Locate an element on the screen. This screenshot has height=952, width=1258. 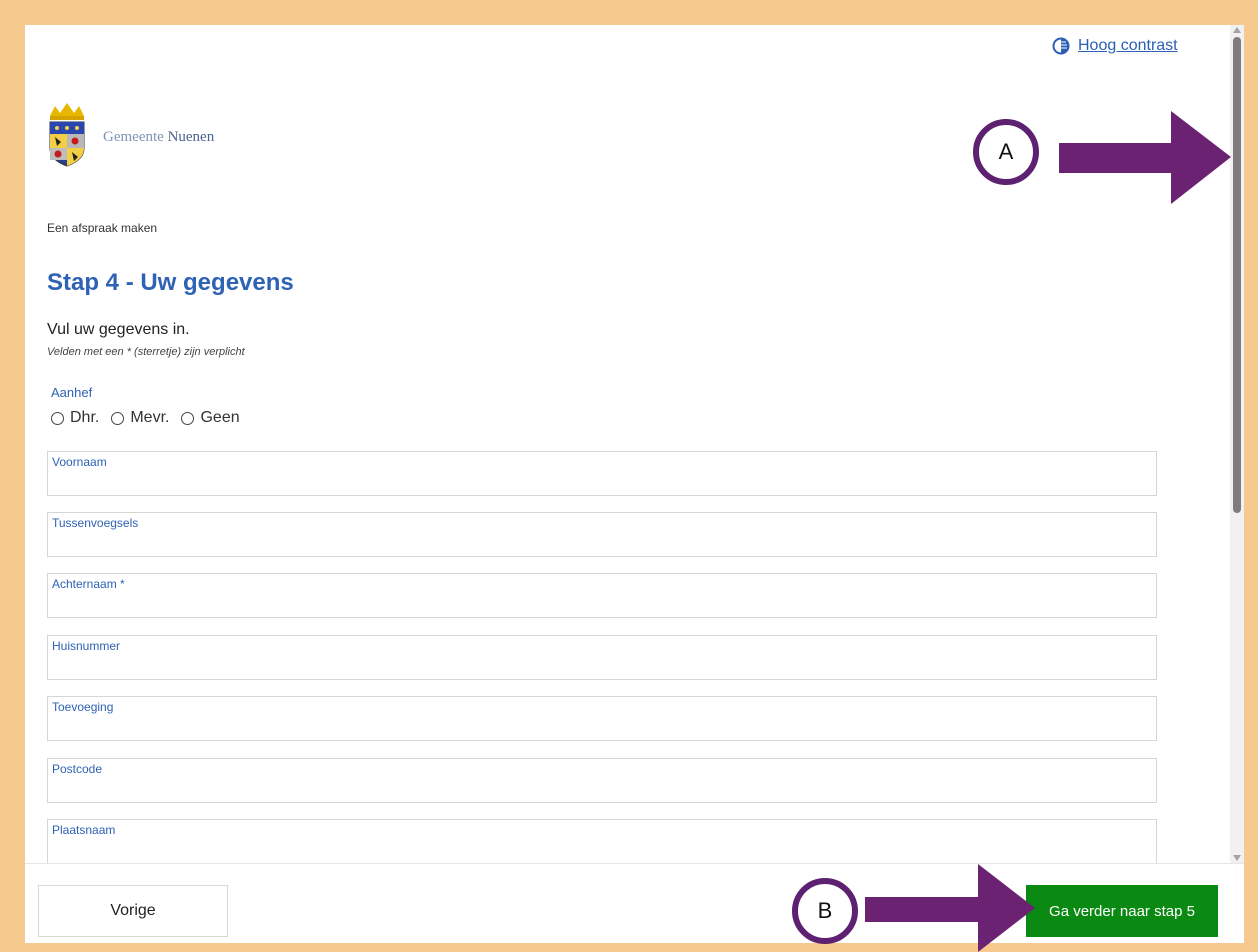
breadcrumb: Een afspraak maken is located at coordinates (102, 228).